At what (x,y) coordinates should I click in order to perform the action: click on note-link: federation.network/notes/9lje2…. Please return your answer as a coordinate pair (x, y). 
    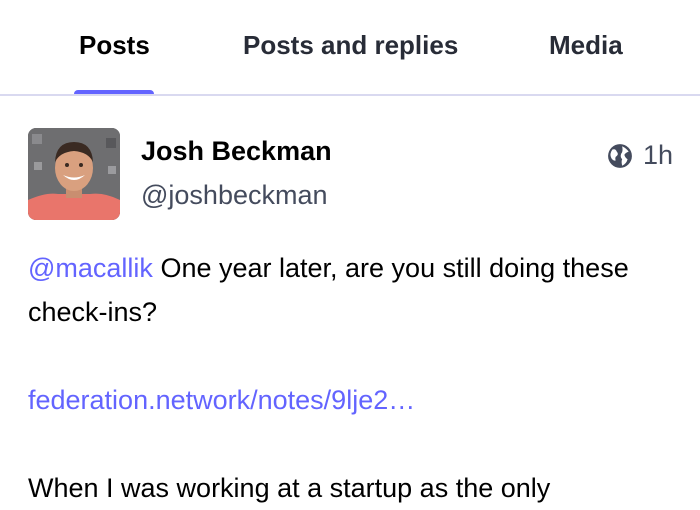
    Looking at the image, I should click on (221, 400).